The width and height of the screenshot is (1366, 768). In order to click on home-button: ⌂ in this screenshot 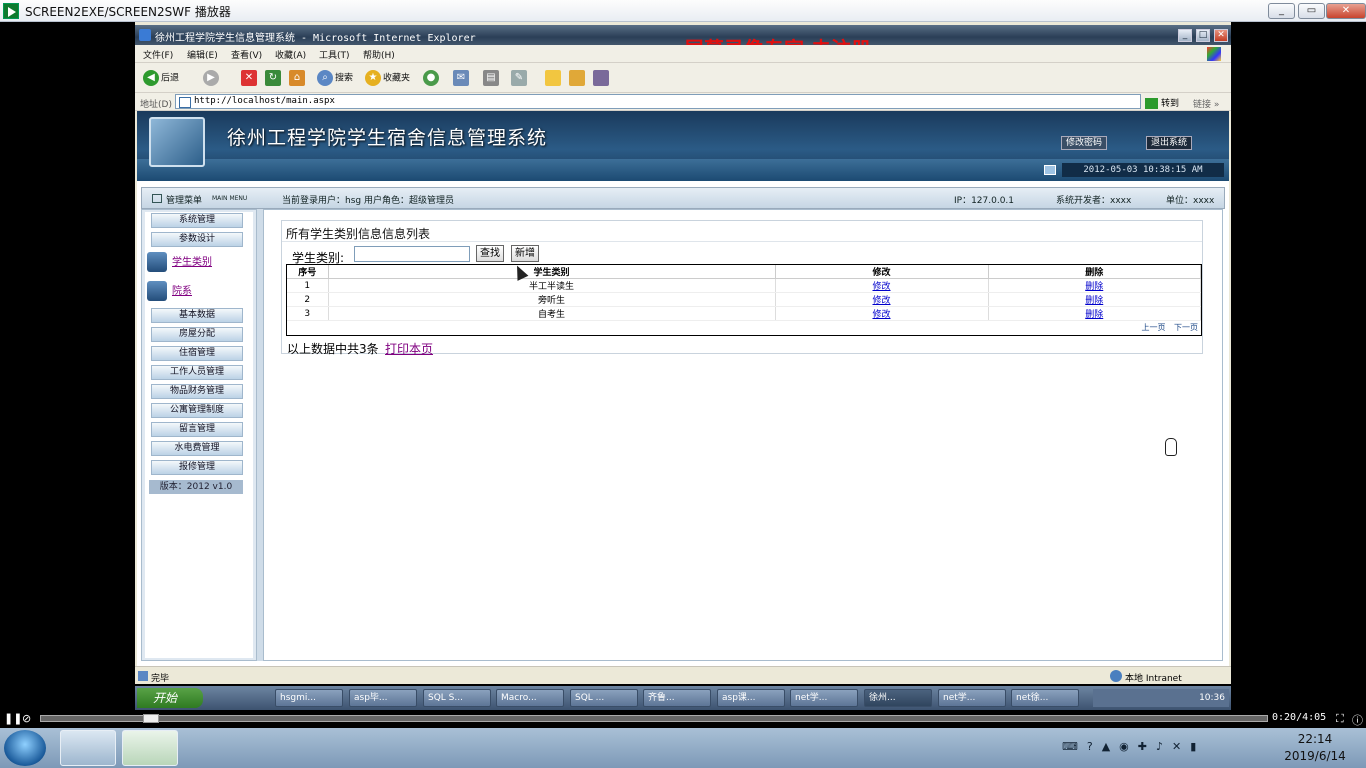, I will do `click(298, 78)`.